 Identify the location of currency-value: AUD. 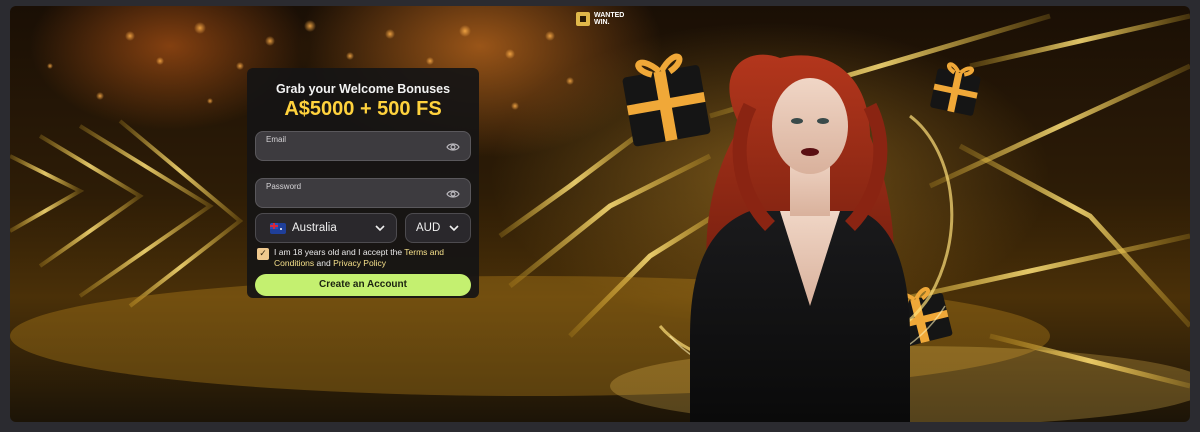
(428, 228).